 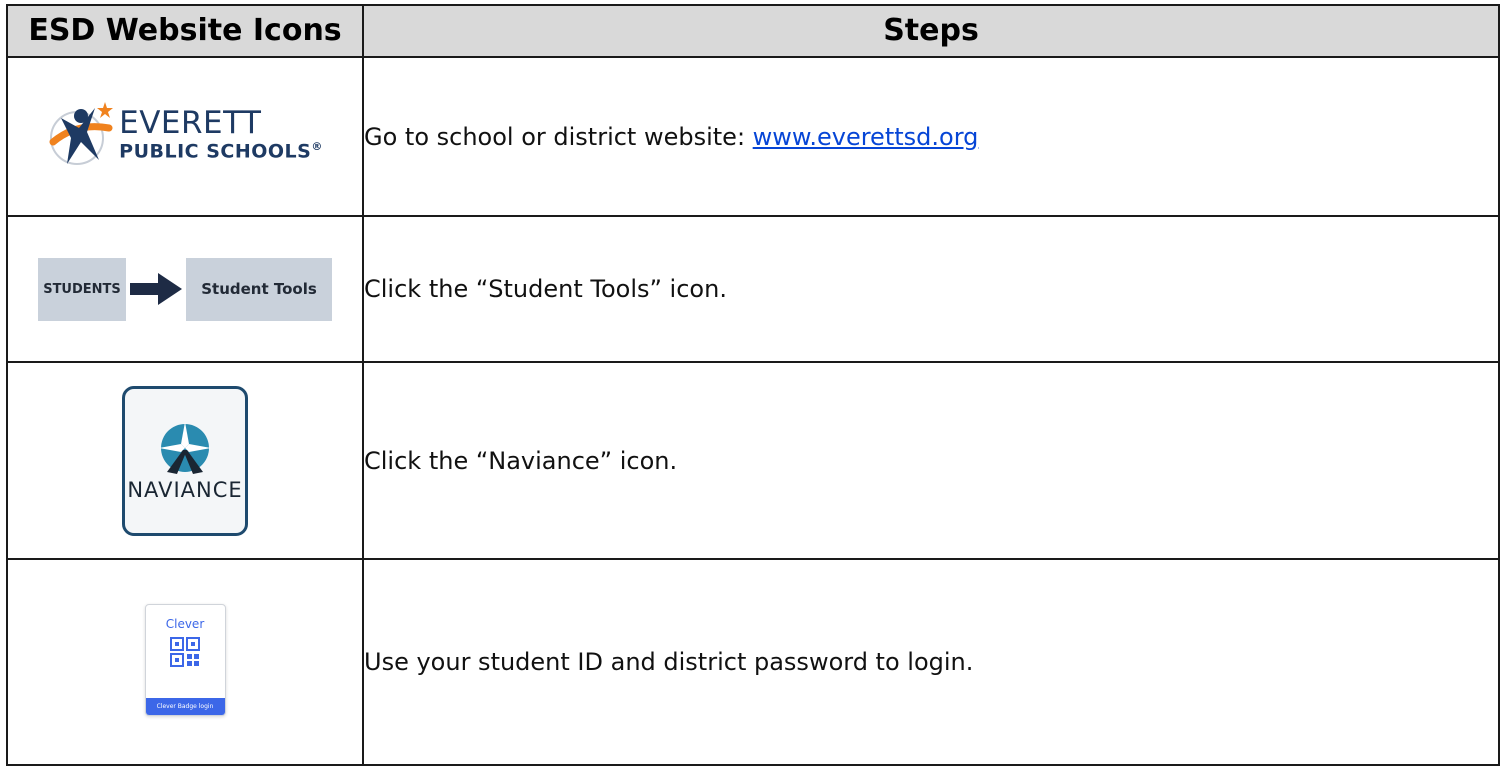 What do you see at coordinates (317, 146) in the screenshot?
I see `registered-mark: ®` at bounding box center [317, 146].